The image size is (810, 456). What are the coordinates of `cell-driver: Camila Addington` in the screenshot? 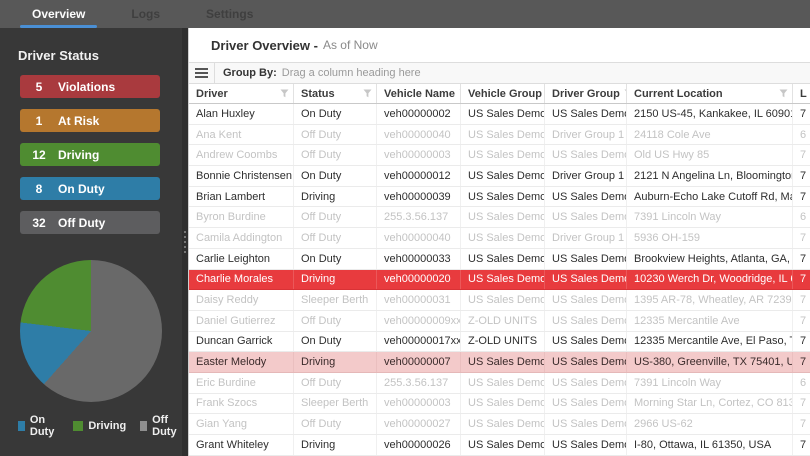 It's located at (241, 238).